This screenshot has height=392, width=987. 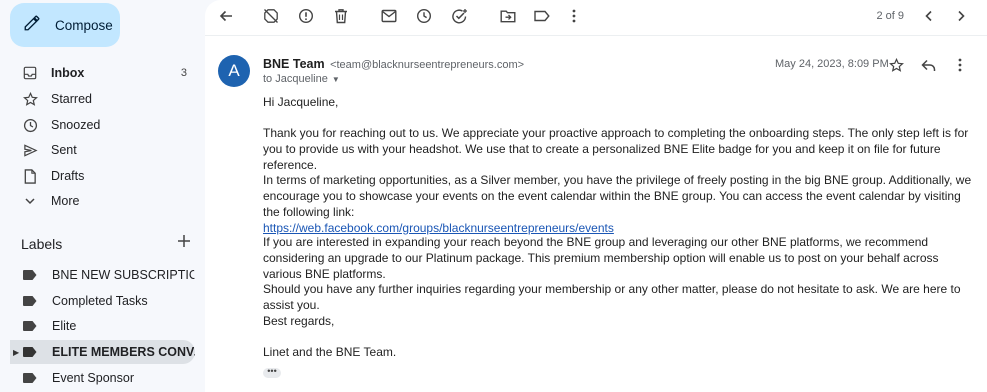 What do you see at coordinates (832, 64) in the screenshot?
I see `message-date: May 24, 2023, 8:09 PM` at bounding box center [832, 64].